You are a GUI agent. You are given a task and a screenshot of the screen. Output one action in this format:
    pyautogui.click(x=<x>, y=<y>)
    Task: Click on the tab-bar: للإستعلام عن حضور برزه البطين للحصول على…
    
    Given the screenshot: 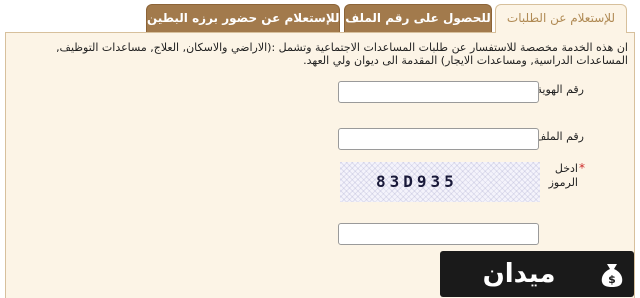 What is the action you would take?
    pyautogui.click(x=320, y=16)
    